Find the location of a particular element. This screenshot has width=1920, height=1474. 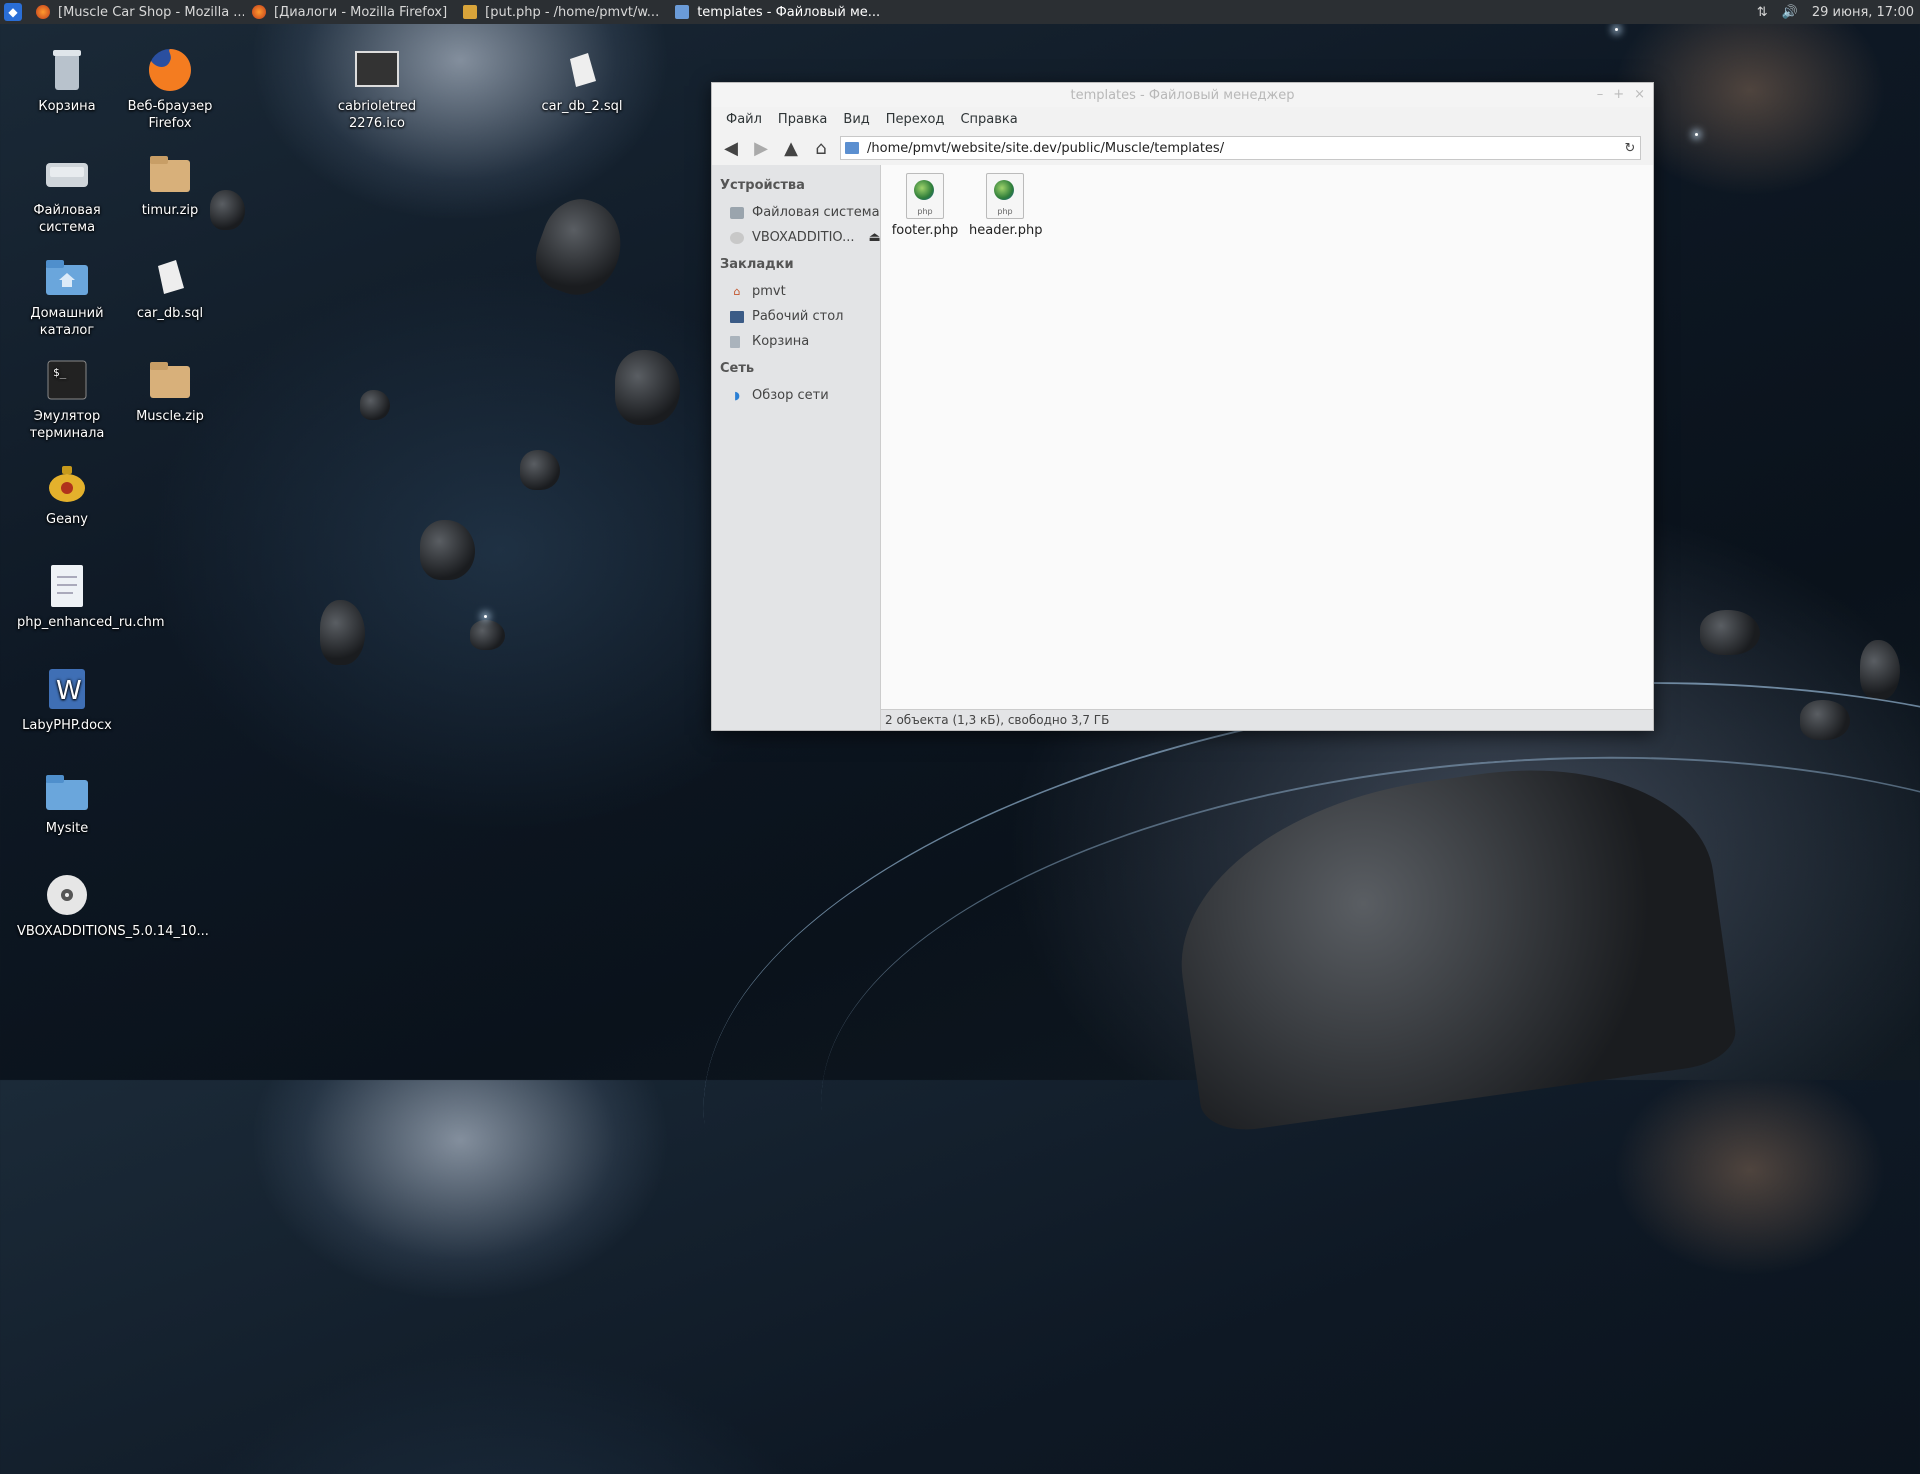

file-item: php footer.php is located at coordinates (925, 201).